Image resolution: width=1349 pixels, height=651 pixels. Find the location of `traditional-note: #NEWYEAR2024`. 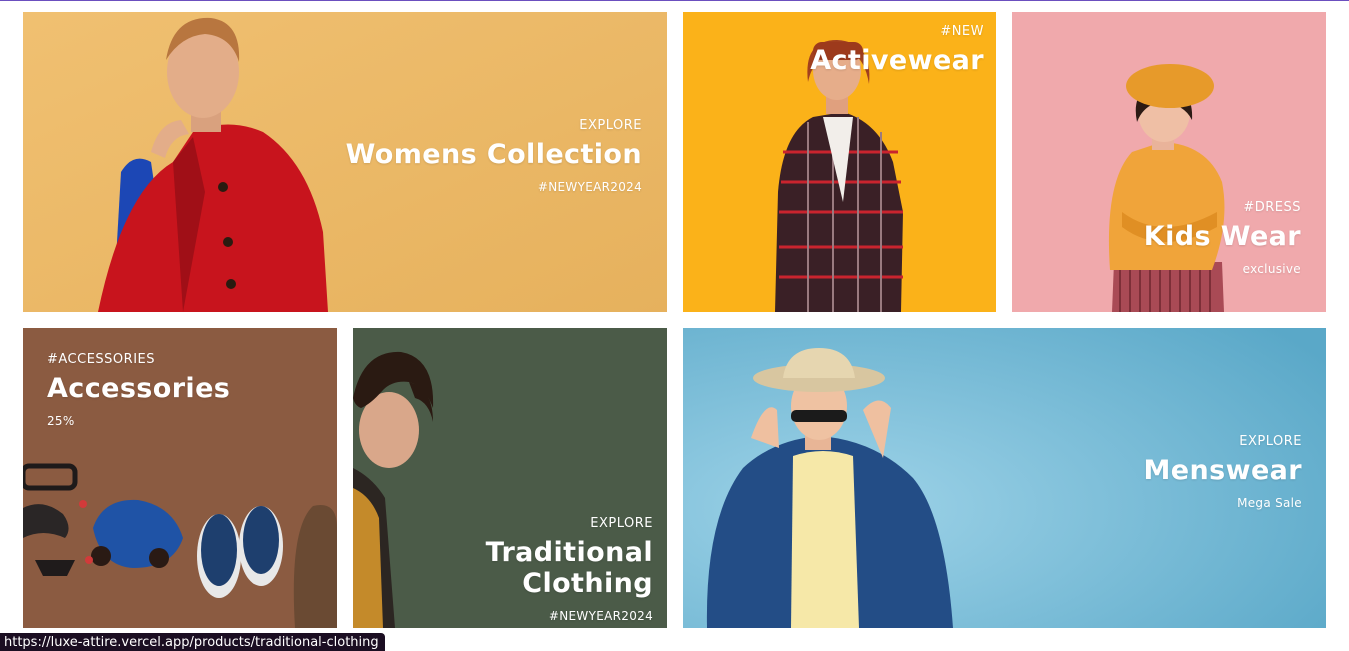

traditional-note: #NEWYEAR2024 is located at coordinates (600, 616).